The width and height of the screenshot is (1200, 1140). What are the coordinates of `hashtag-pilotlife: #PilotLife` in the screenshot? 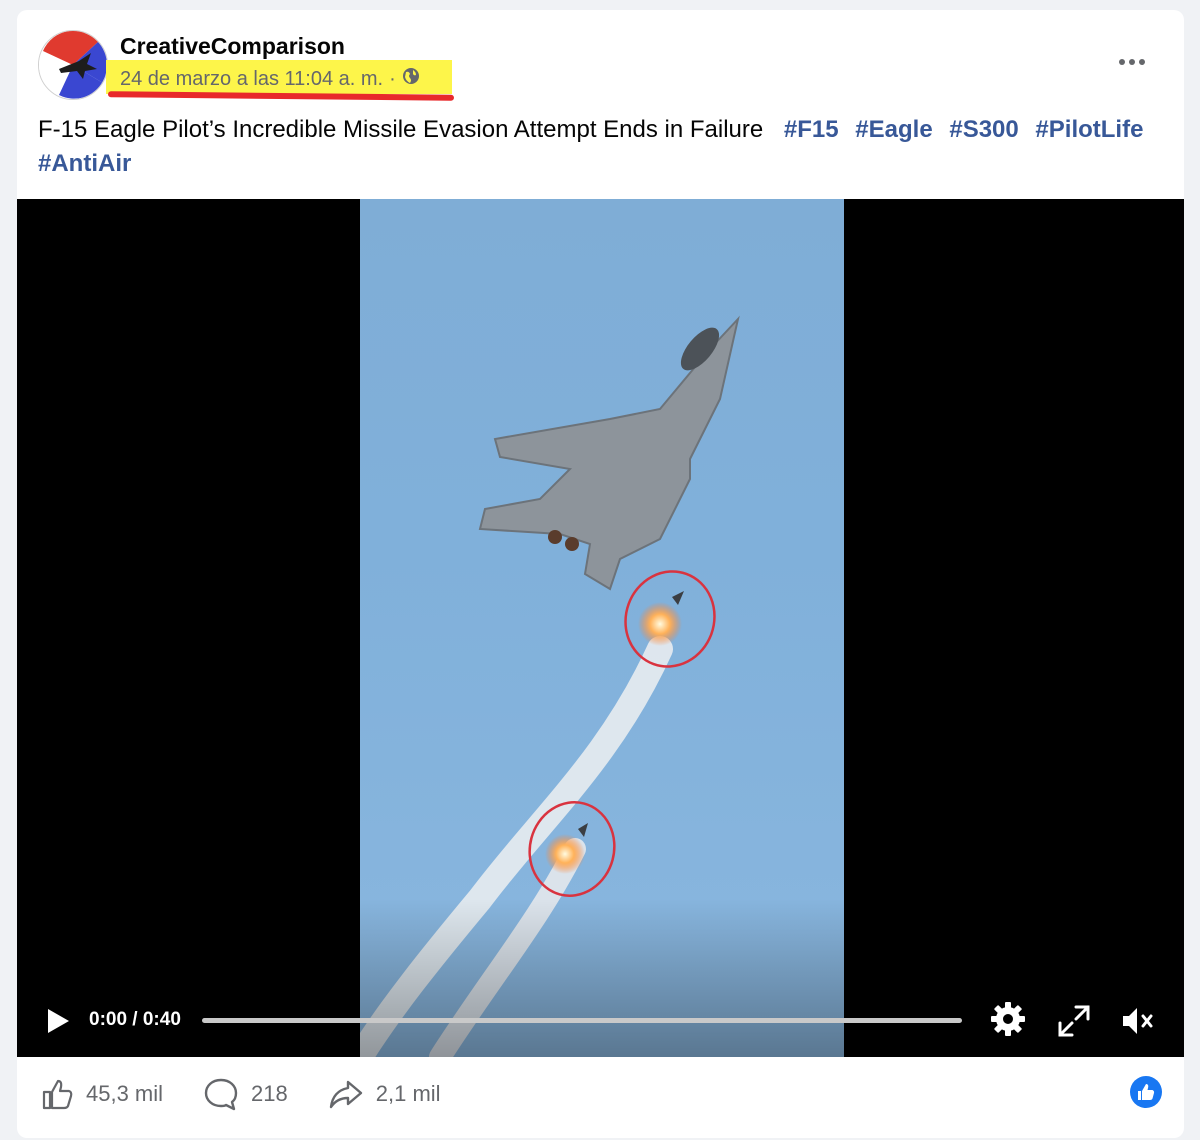 It's located at (1089, 129).